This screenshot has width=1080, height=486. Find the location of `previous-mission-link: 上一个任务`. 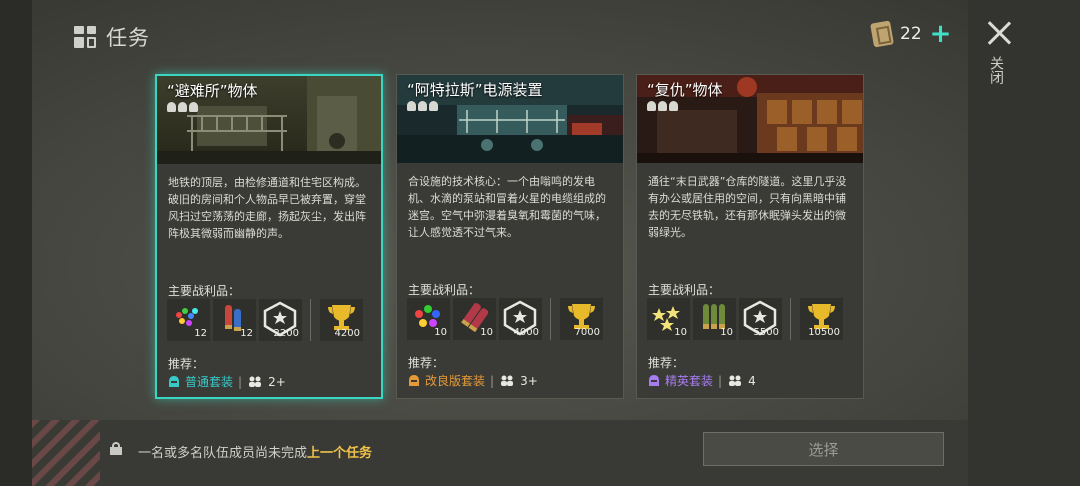

previous-mission-link: 上一个任务 is located at coordinates (339, 453).